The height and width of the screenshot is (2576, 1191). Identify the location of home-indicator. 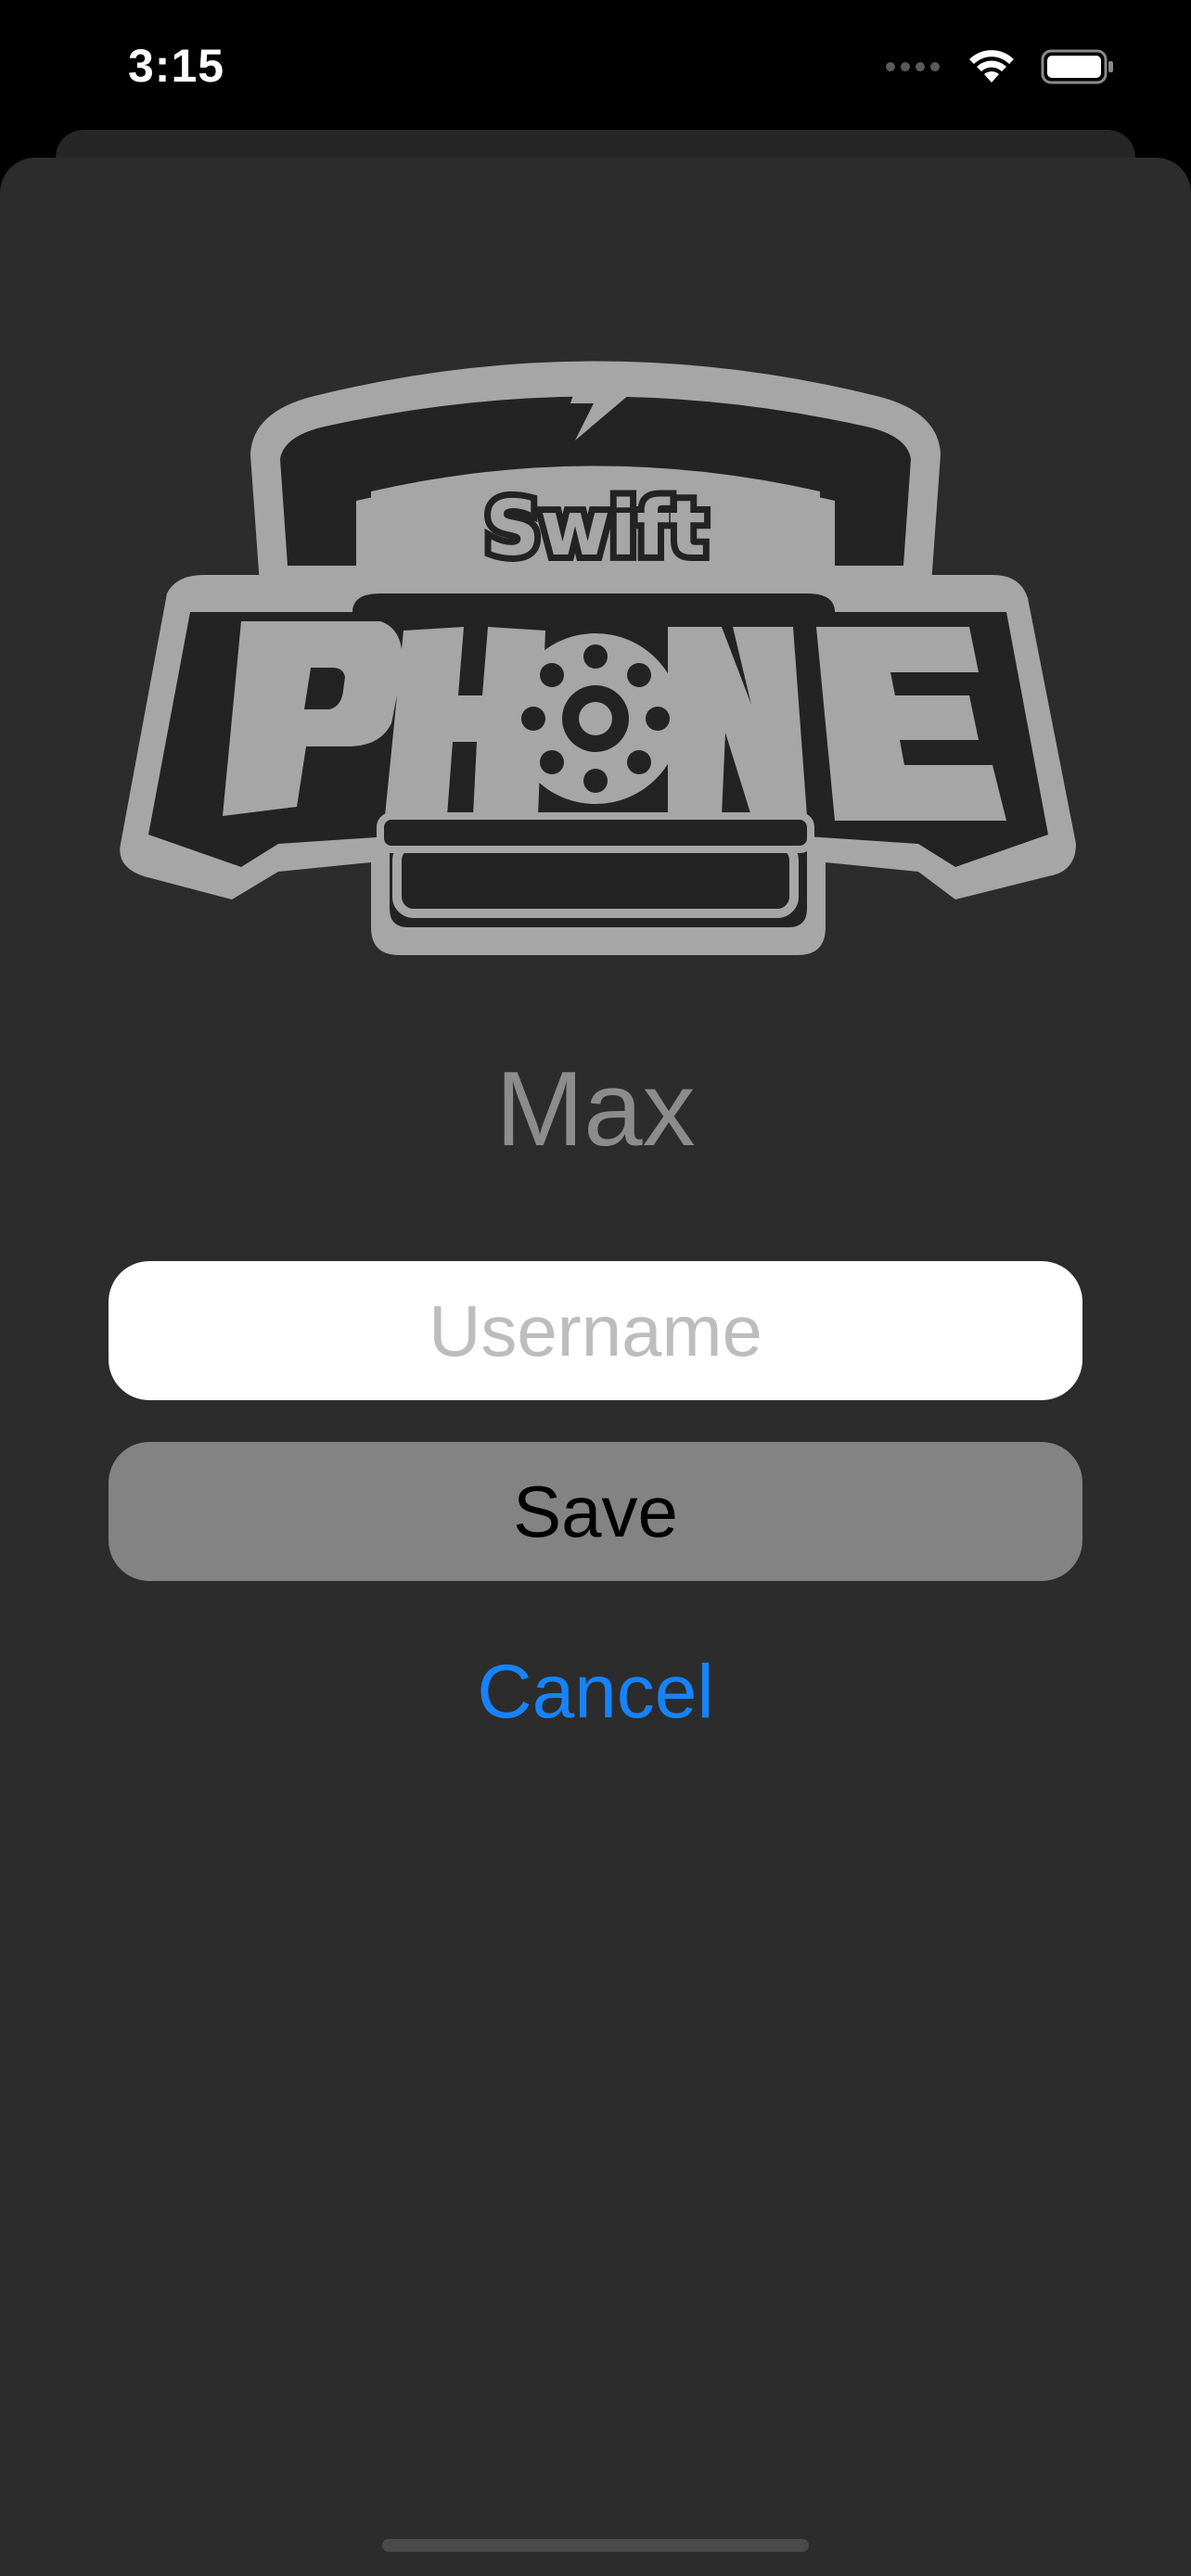
(595, 2545).